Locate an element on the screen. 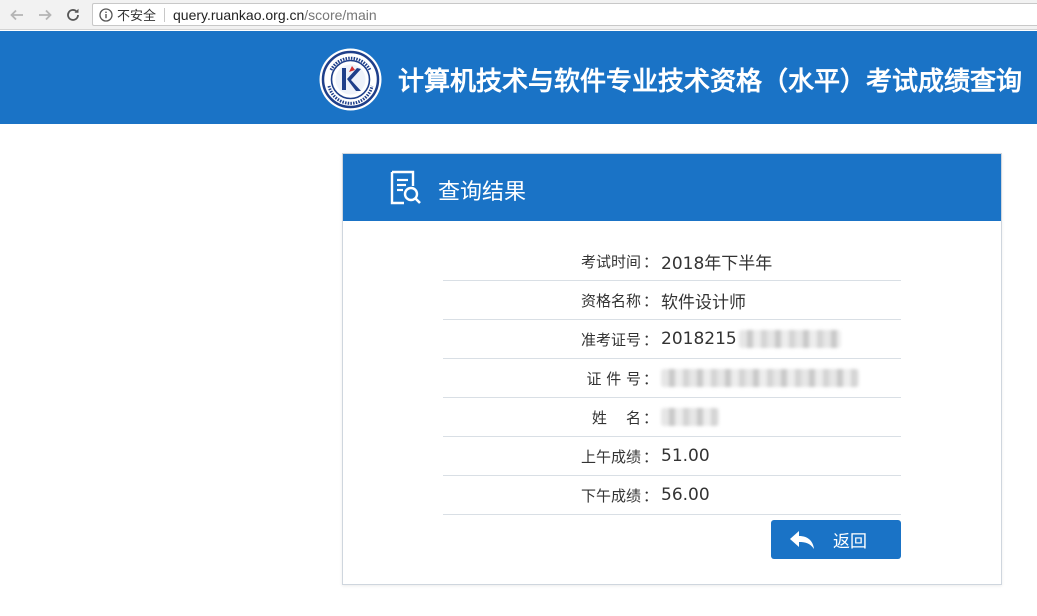  row-label: 资格名称 is located at coordinates (610, 300).